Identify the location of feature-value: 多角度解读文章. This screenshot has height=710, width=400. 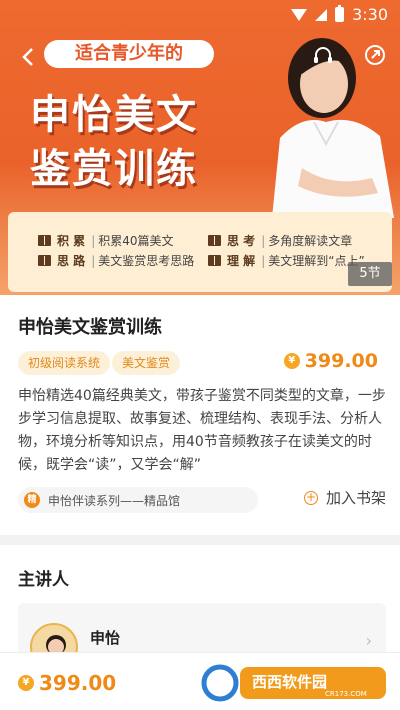
(310, 241).